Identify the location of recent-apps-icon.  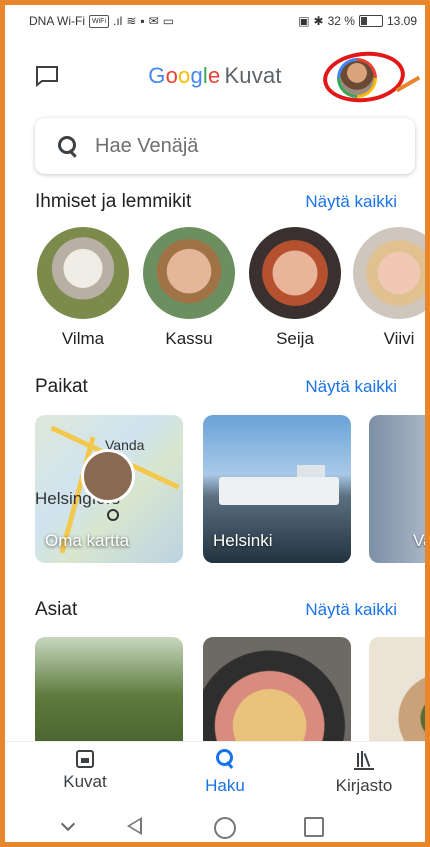
(314, 827).